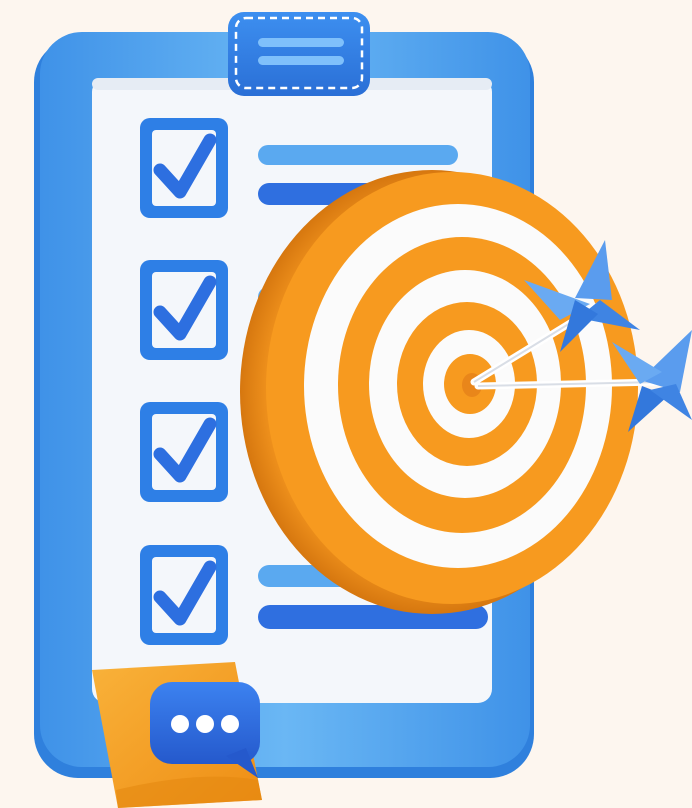 The height and width of the screenshot is (808, 692). Describe the element at coordinates (358, 155) in the screenshot. I see `checklist-line` at that location.